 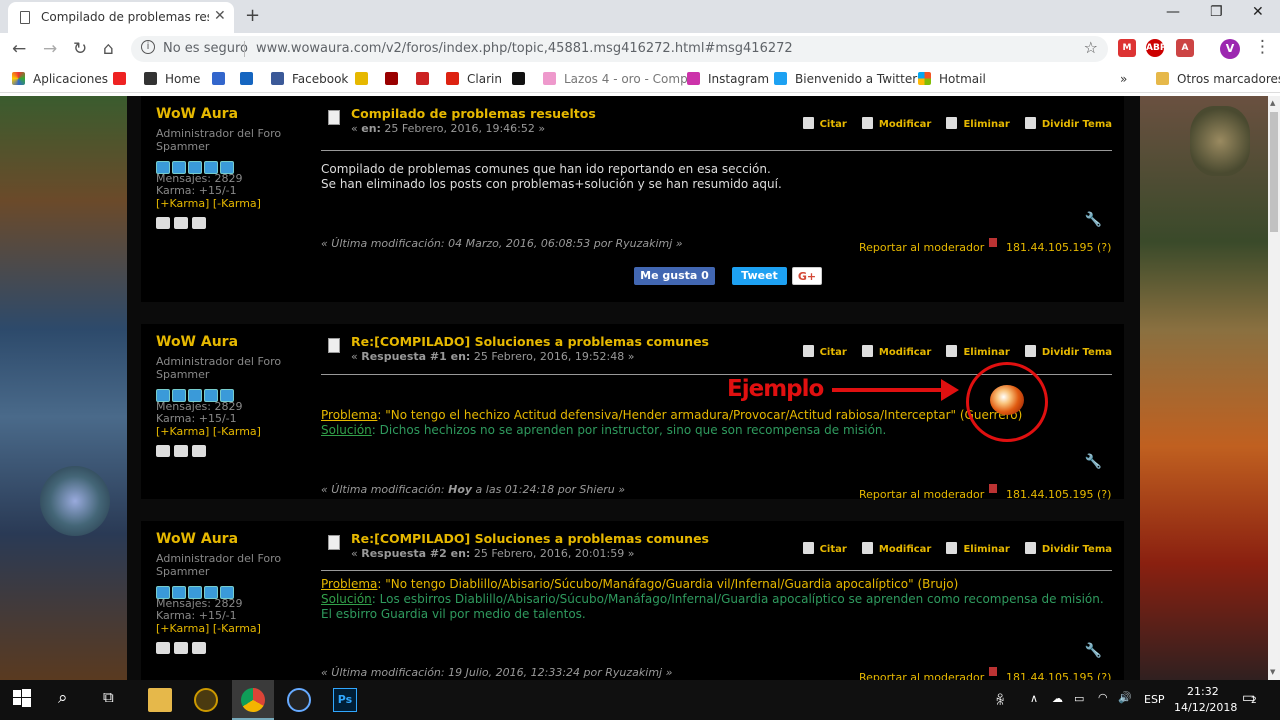 I want to click on close-window-icon: ✕, so click(x=1258, y=12).